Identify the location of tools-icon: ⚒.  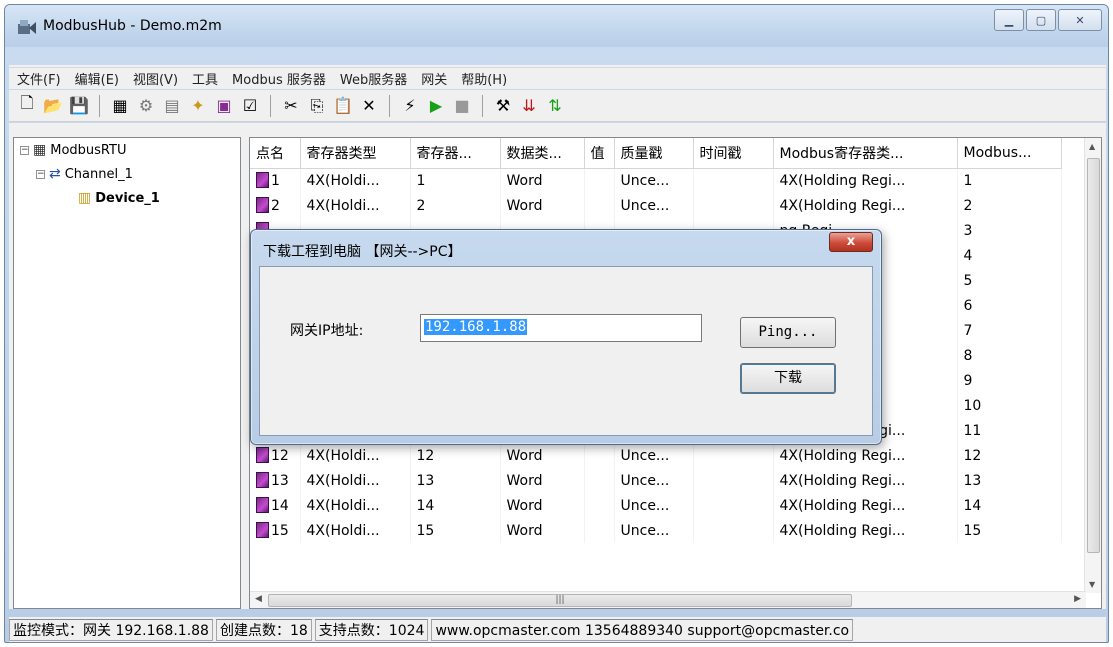
(503, 106).